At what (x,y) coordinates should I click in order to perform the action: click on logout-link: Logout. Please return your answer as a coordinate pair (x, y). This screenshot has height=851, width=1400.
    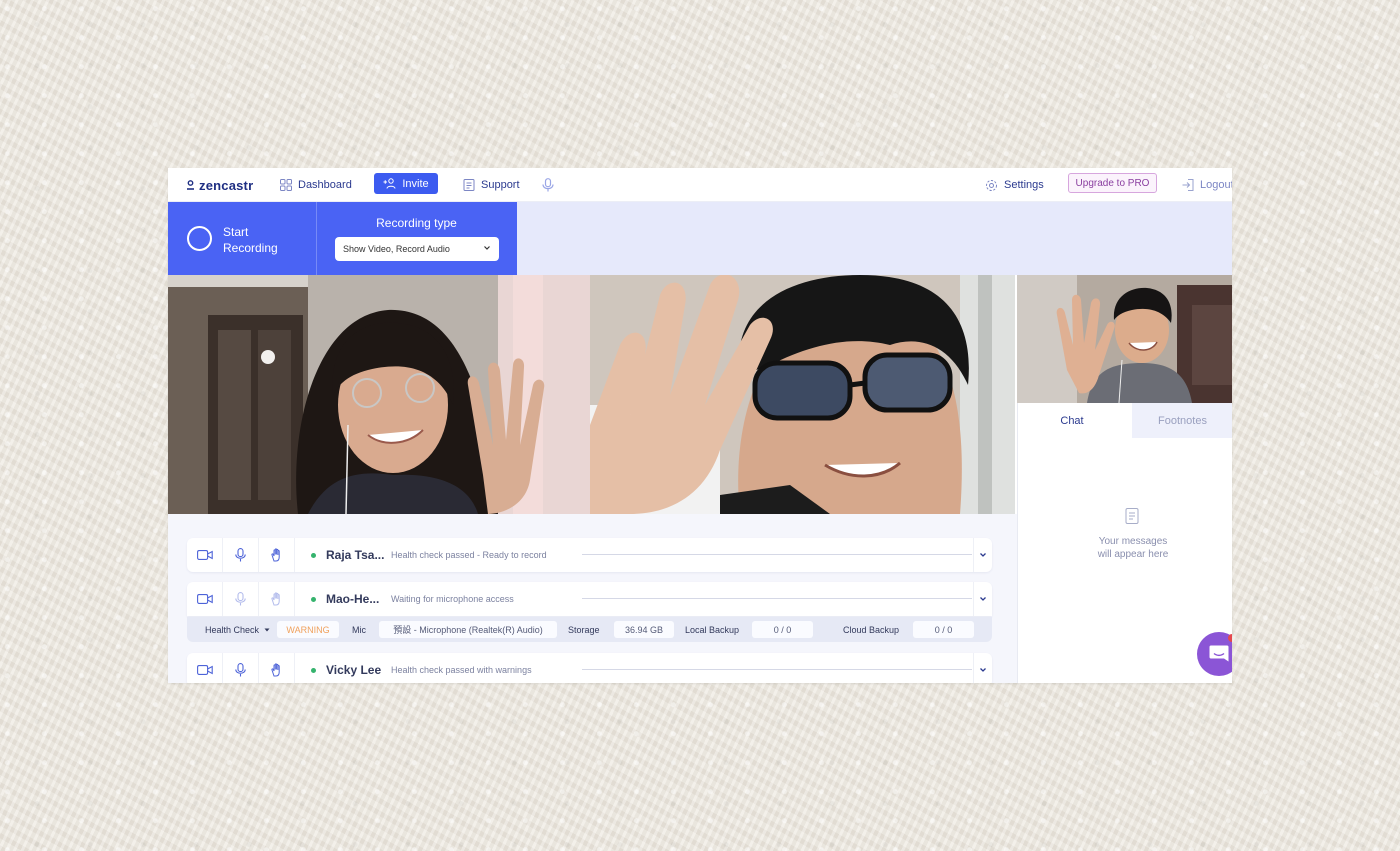
    Looking at the image, I should click on (1207, 185).